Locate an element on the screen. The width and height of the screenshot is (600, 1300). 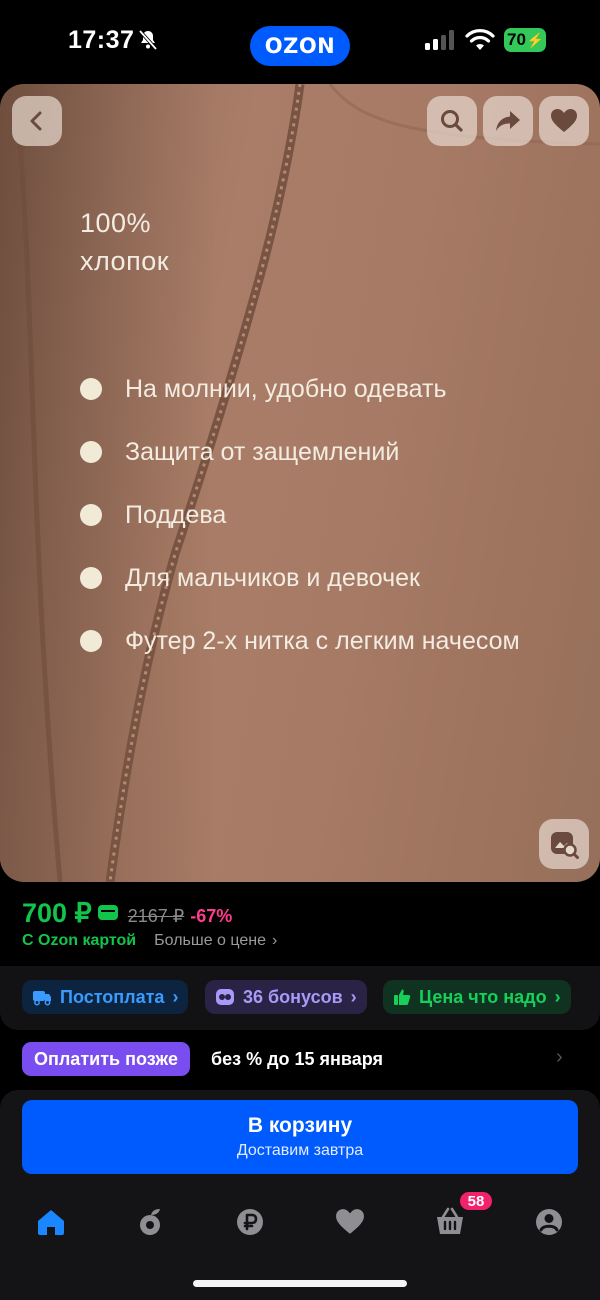
charging-bolt-icon: ⚡ is located at coordinates (535, 39).